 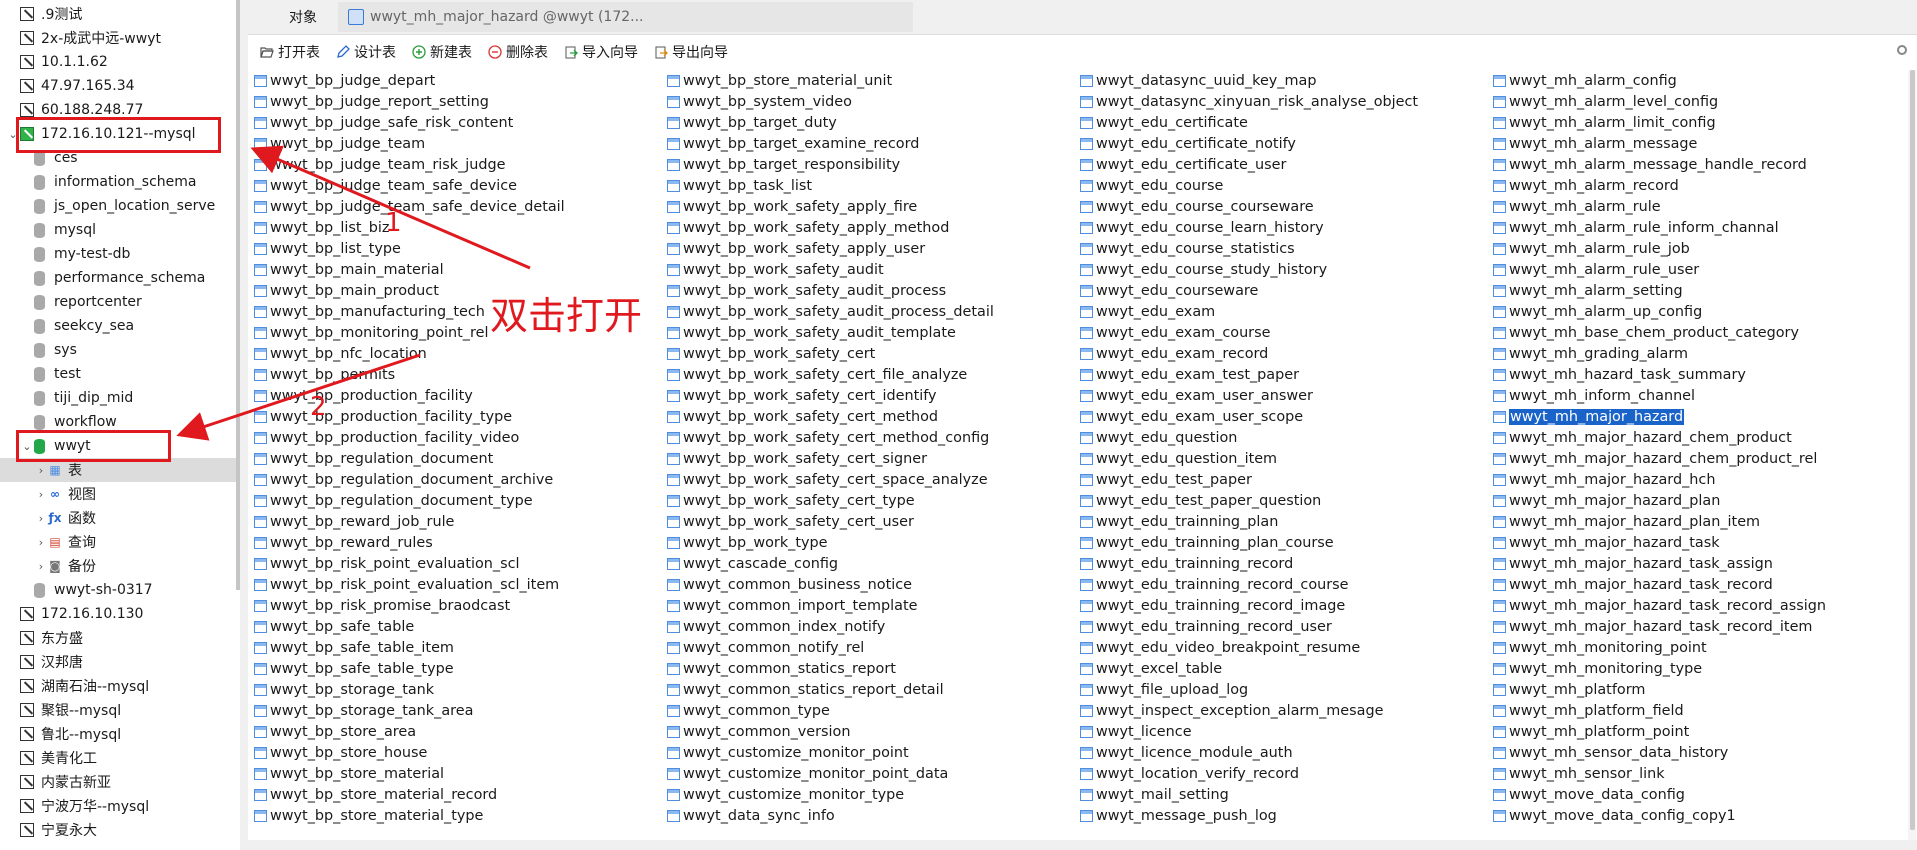 What do you see at coordinates (353, 293) in the screenshot?
I see `annotation-arrows` at bounding box center [353, 293].